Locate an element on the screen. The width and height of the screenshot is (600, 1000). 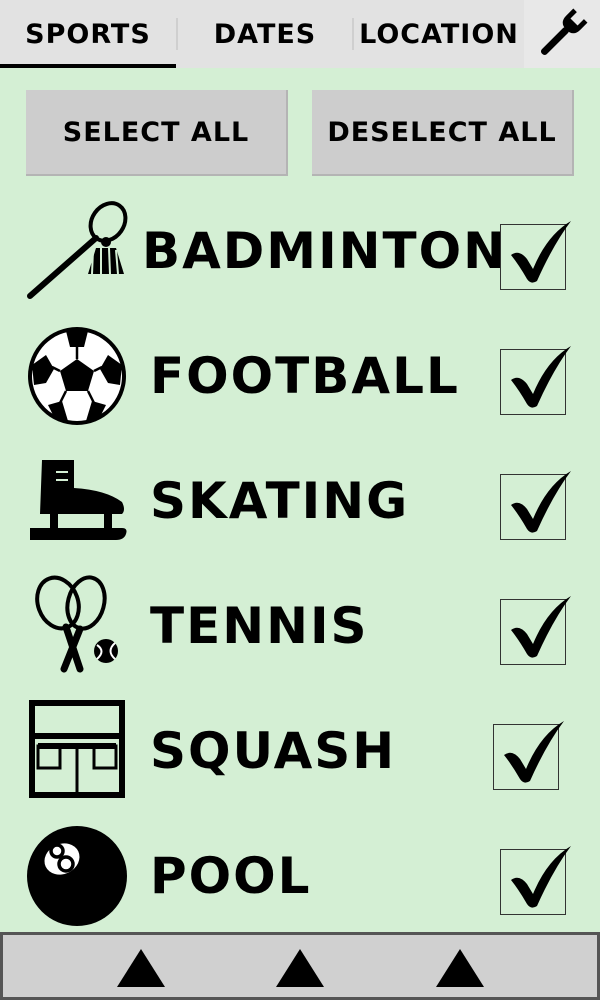
sport-label: POOL is located at coordinates (231, 876).